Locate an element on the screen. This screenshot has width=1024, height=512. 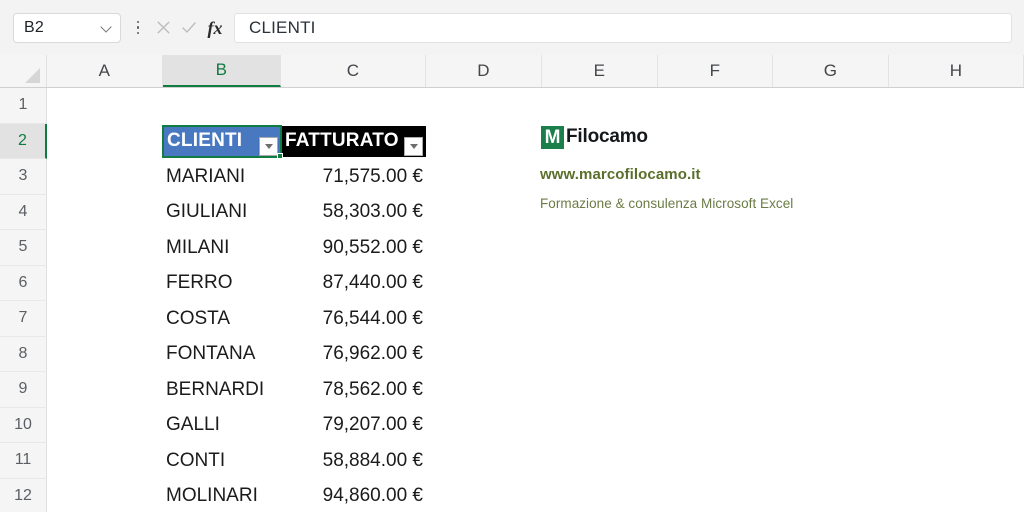
column-header-row: A B C D E F G H is located at coordinates (512, 71).